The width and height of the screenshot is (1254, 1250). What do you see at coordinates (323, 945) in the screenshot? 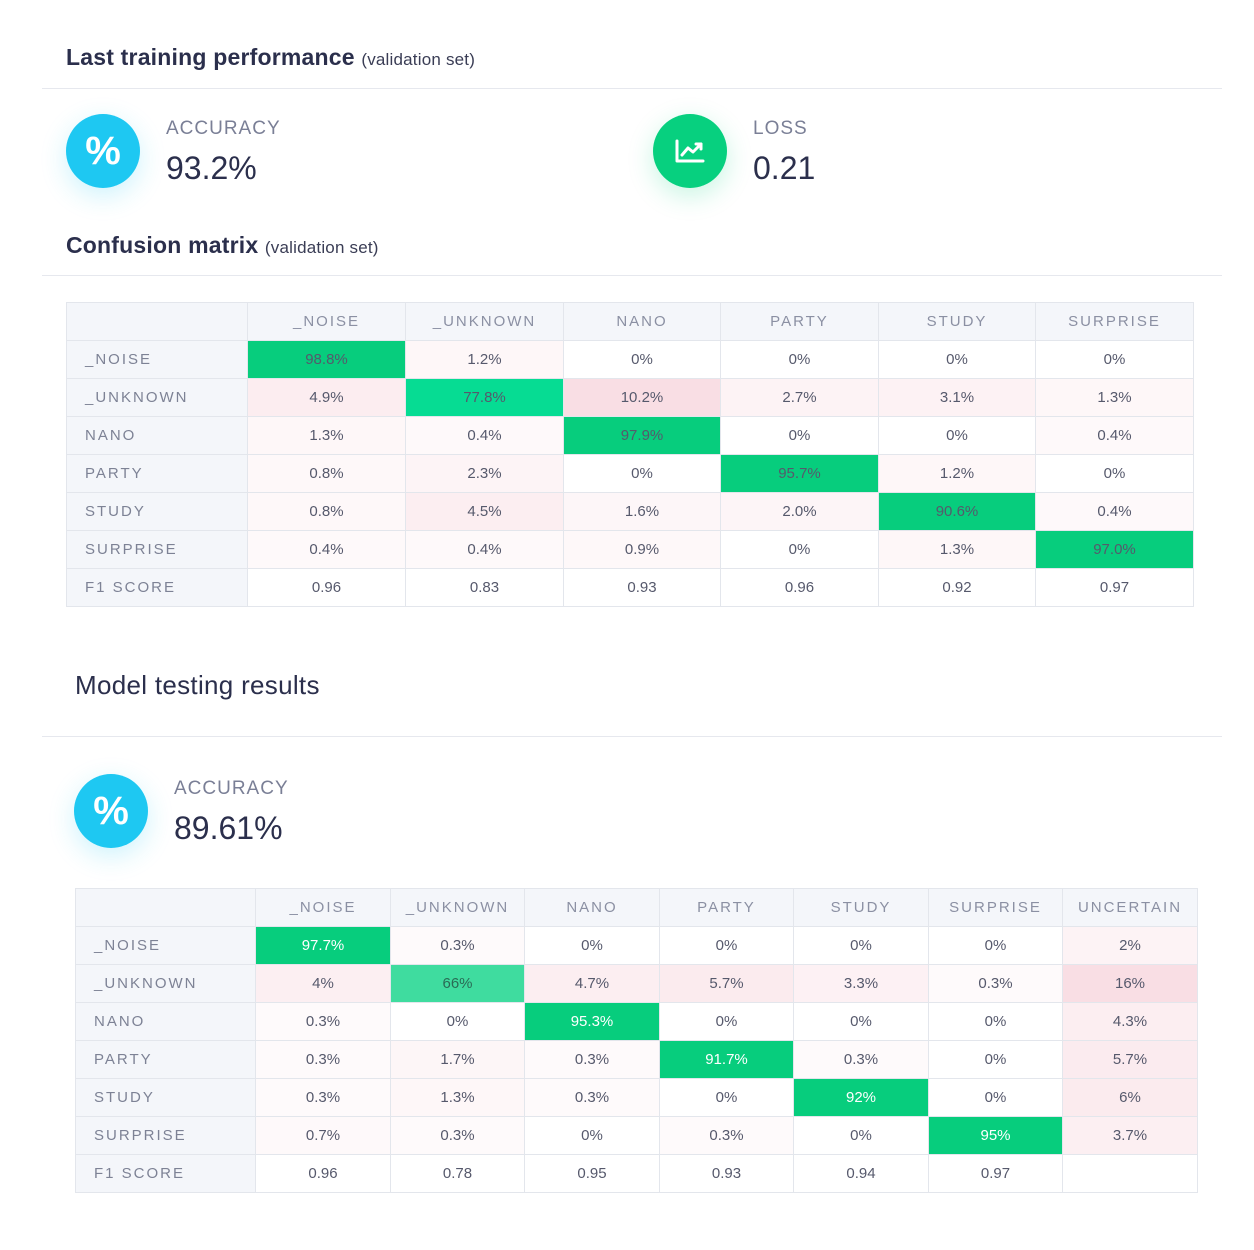
I see `matrix-cell: 97.7%` at bounding box center [323, 945].